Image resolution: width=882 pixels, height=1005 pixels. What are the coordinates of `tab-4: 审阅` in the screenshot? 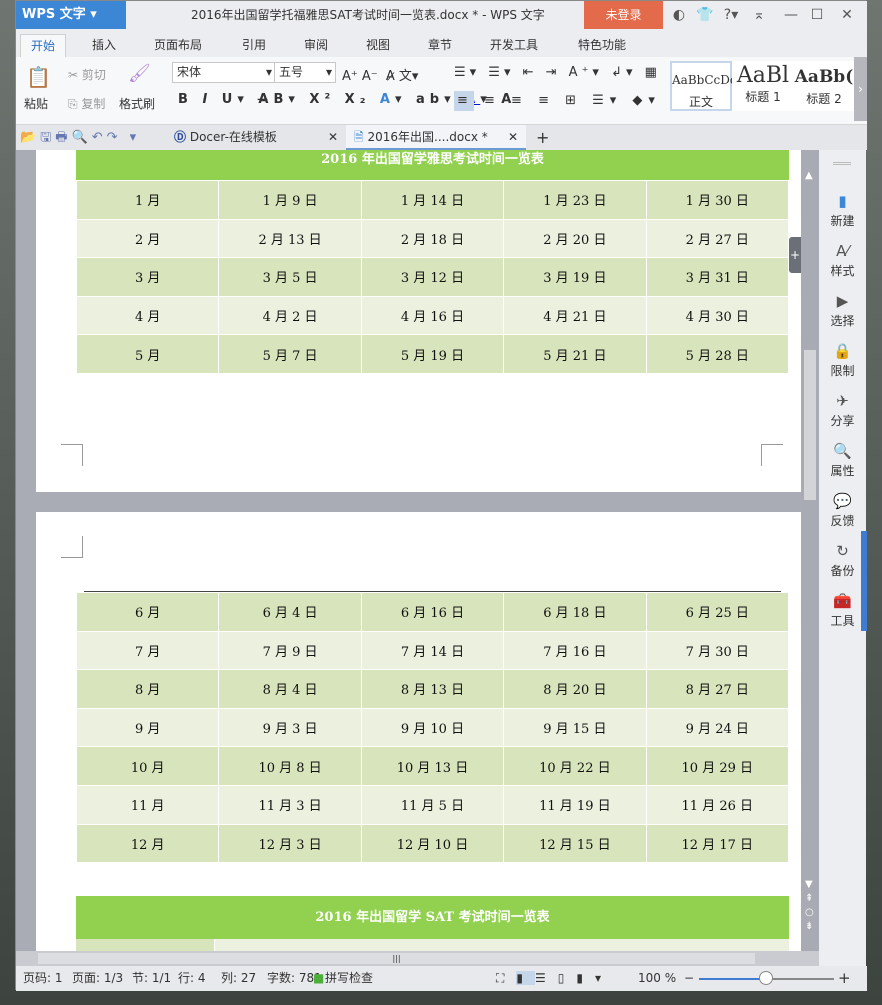 It's located at (316, 45).